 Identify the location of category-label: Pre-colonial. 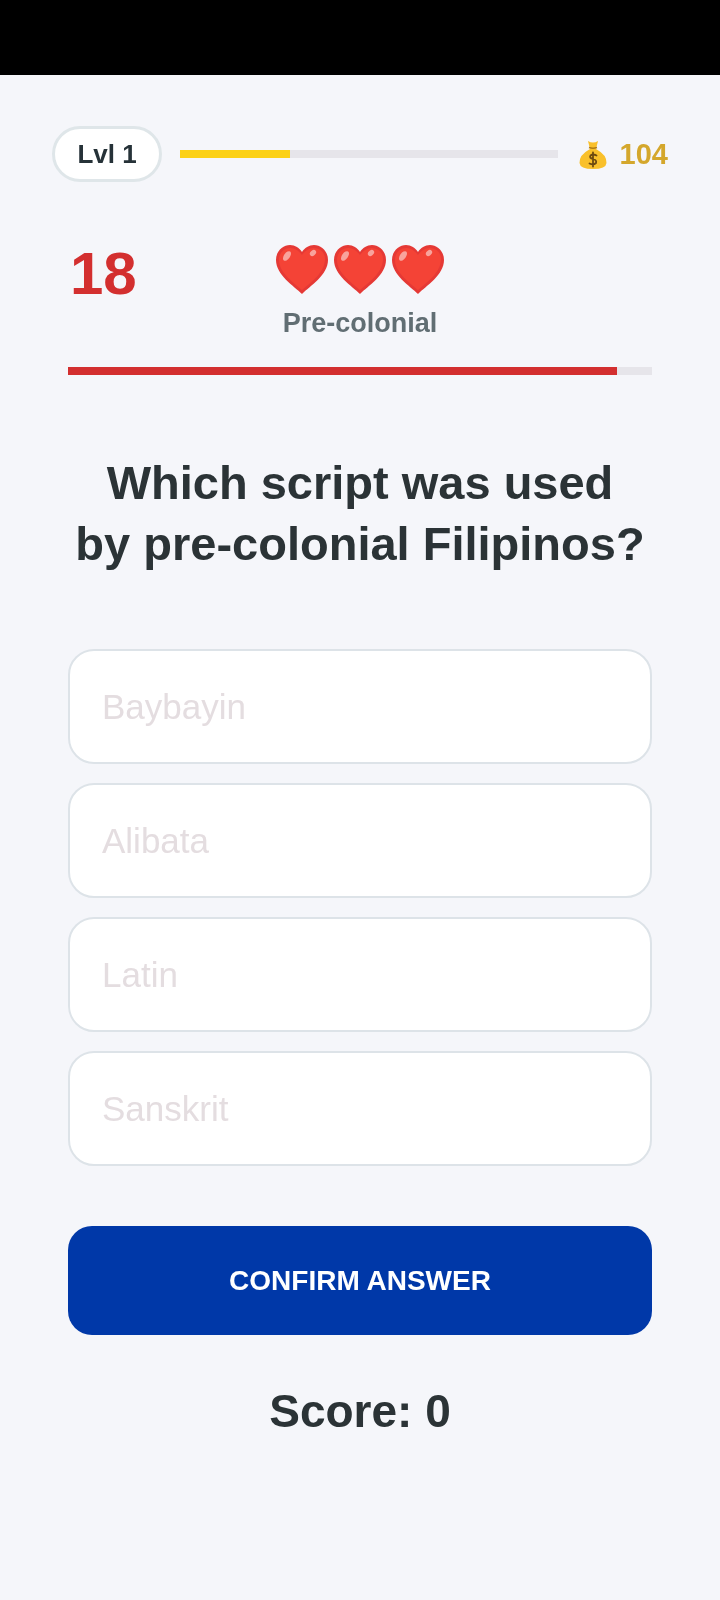
(360, 323).